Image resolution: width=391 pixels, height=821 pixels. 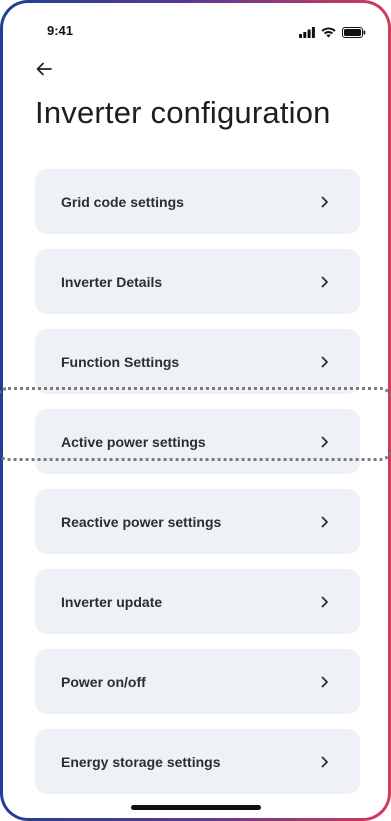 What do you see at coordinates (120, 361) in the screenshot?
I see `menu-item-label: Function Settings` at bounding box center [120, 361].